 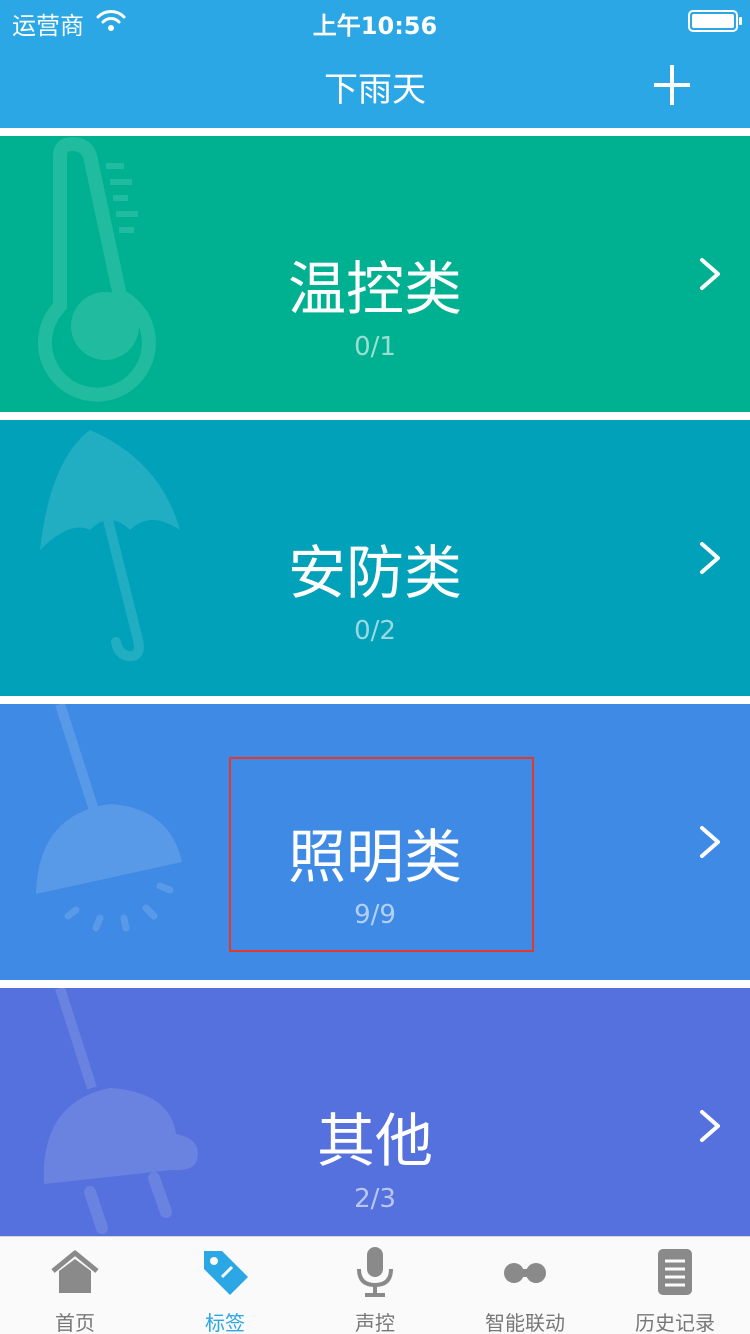 I want to click on tab-bar: 首页 标签 声控 智能联动 历史记录, so click(x=375, y=1285).